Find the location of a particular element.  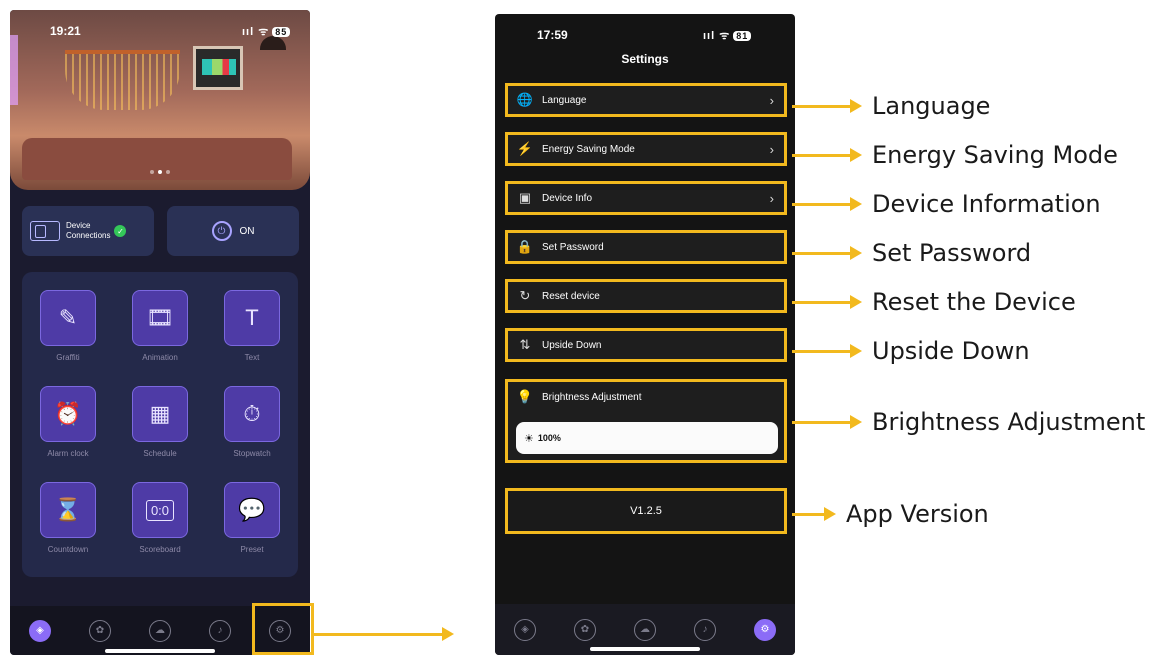

callout-set-password: Set Password is located at coordinates (911, 253).